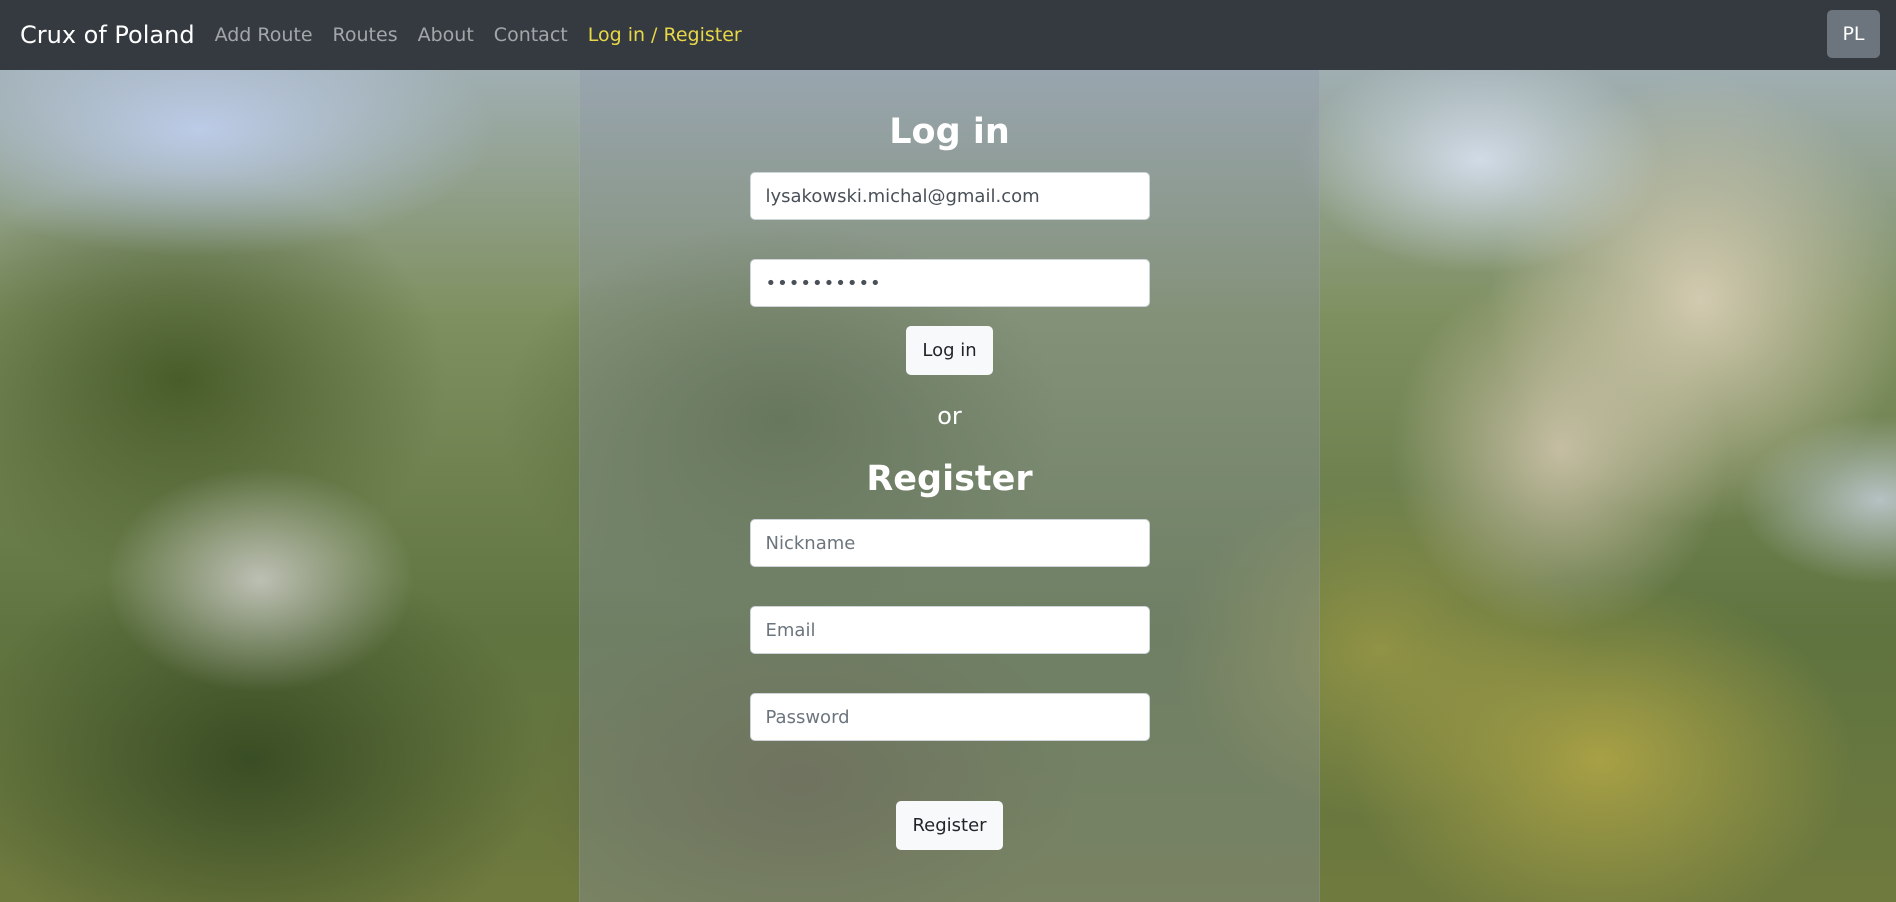 Image resolution: width=1896 pixels, height=902 pixels. Describe the element at coordinates (1853, 34) in the screenshot. I see `language-toggle-button: PL` at that location.